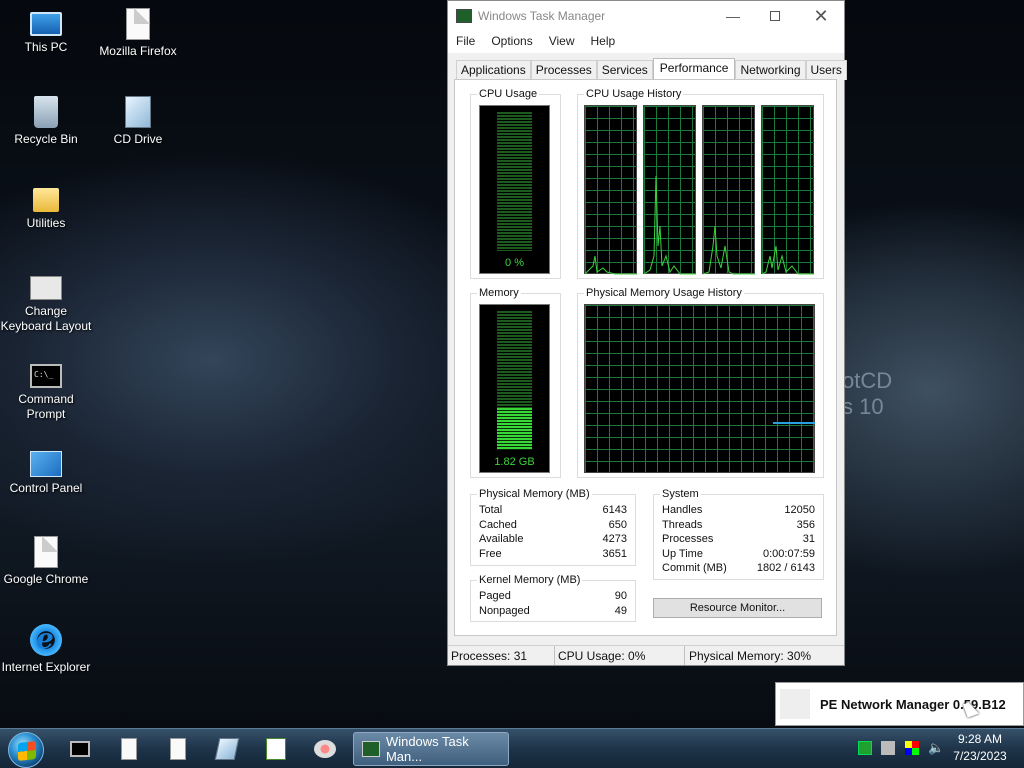 Image resolution: width=1024 pixels, height=768 pixels. Describe the element at coordinates (276, 749) in the screenshot. I see `taskbar-notepad` at that location.